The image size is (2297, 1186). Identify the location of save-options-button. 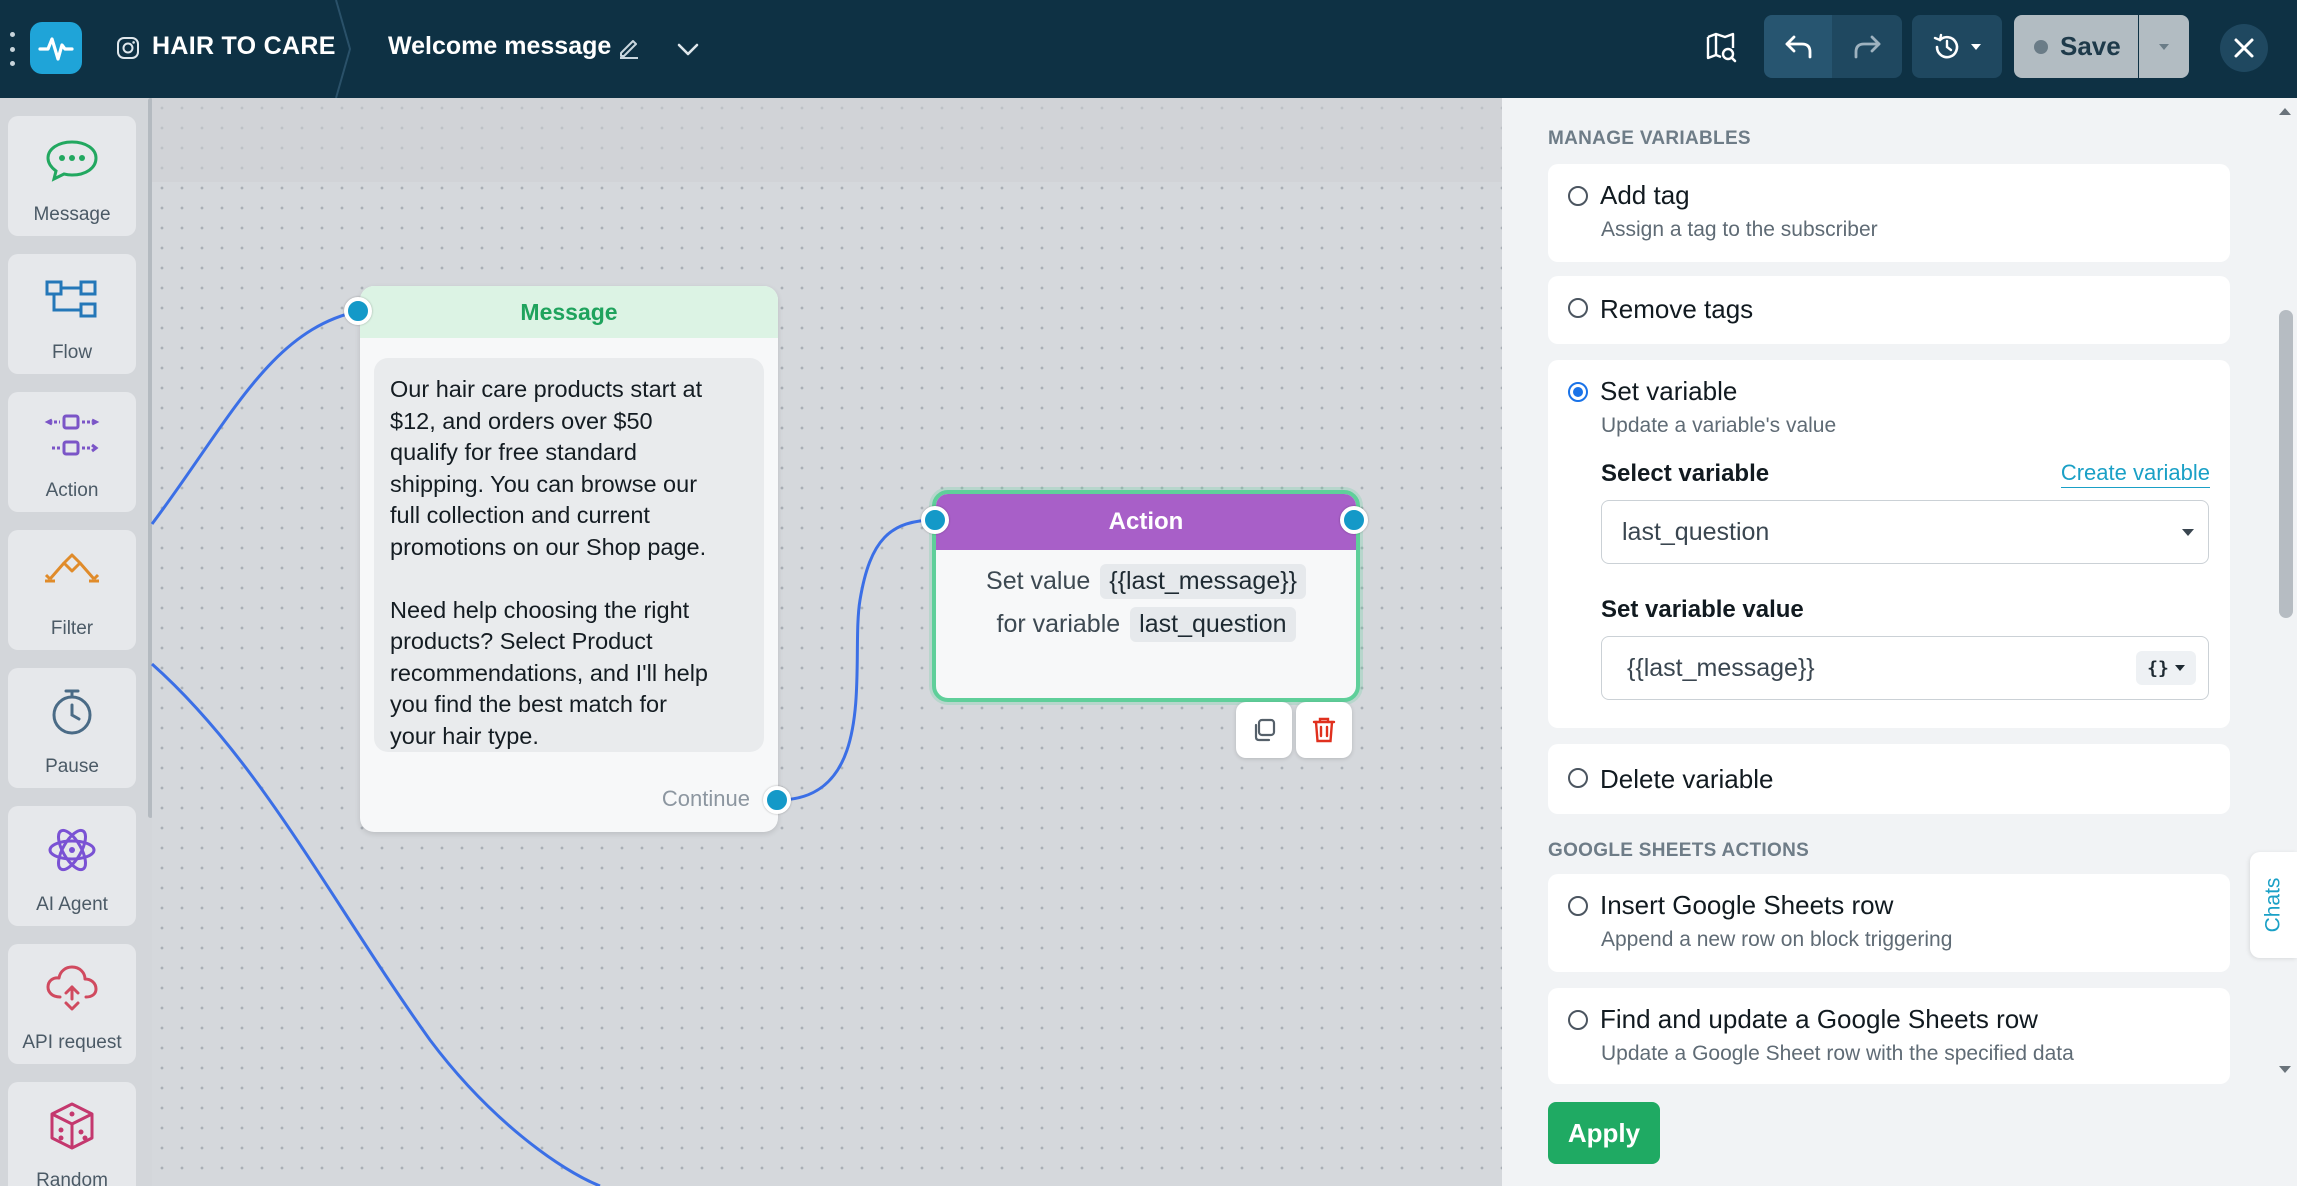
(2164, 46).